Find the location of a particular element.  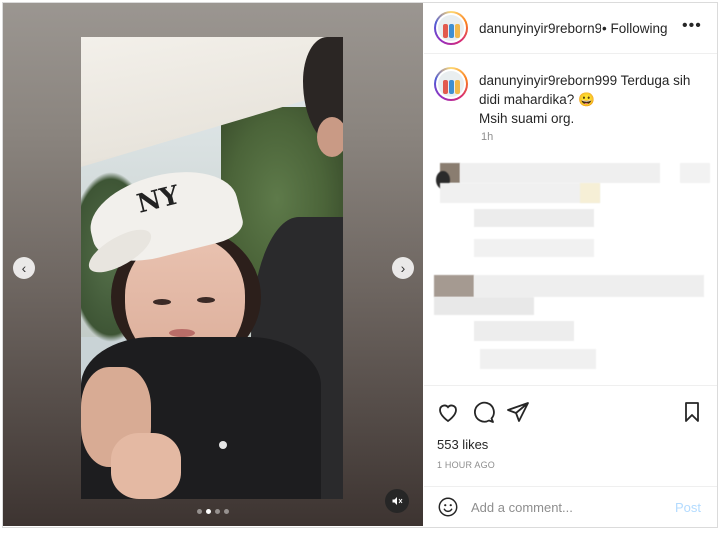

more-options-button: ••• is located at coordinates (692, 26).